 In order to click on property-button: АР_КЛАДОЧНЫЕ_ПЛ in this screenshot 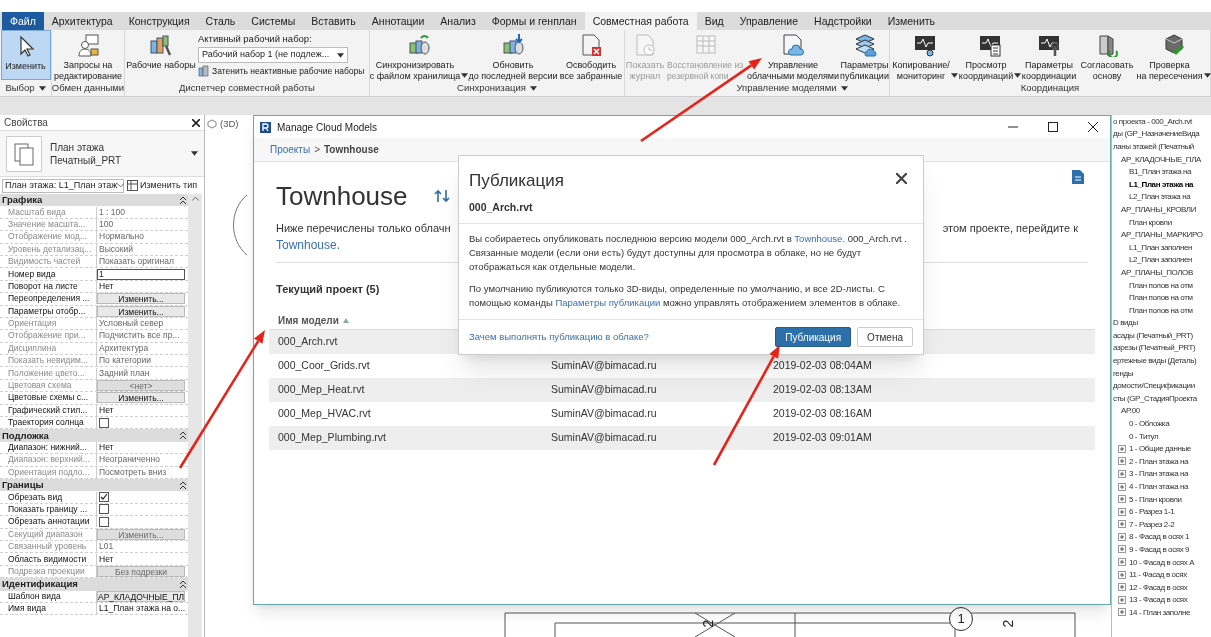, I will do `click(141, 596)`.